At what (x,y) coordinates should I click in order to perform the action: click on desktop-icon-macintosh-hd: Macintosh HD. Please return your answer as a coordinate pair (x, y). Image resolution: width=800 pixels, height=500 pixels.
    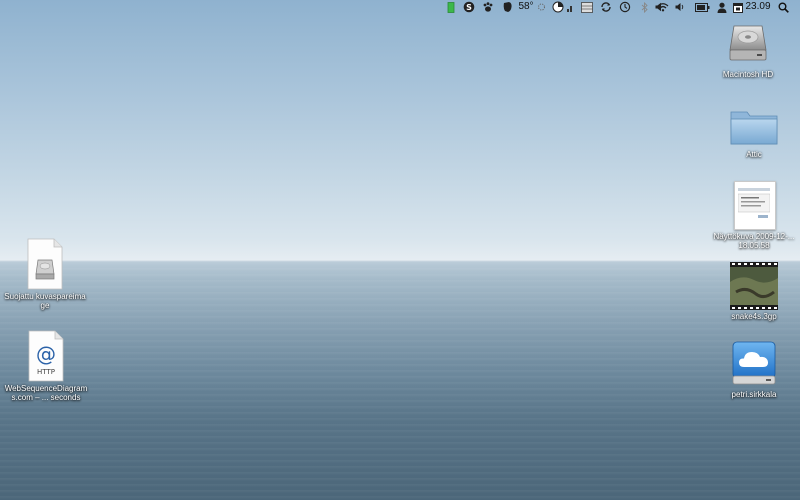
    Looking at the image, I should click on (748, 49).